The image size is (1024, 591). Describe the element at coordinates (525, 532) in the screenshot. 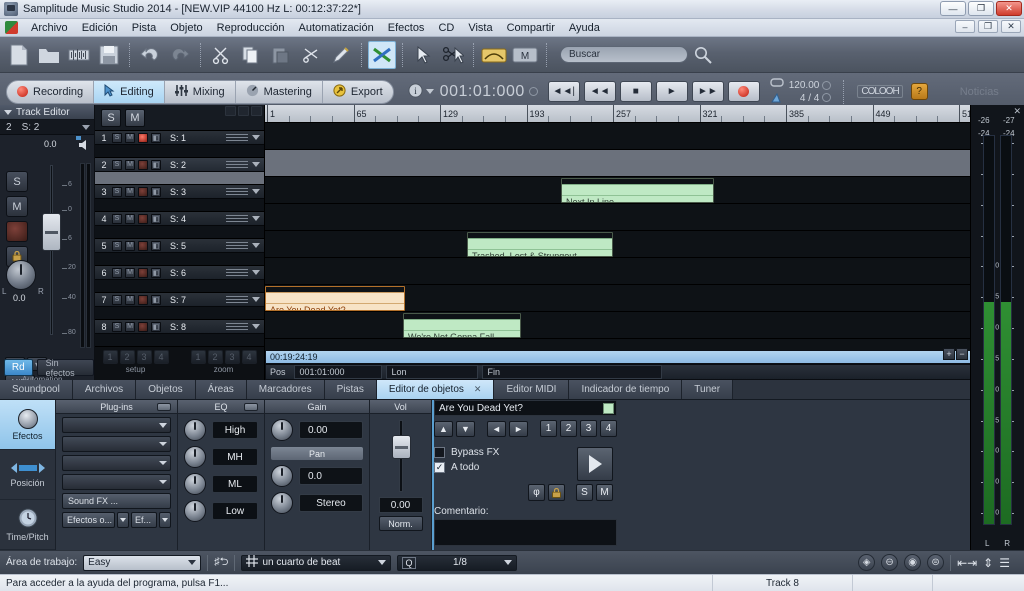

I see `comment-field` at that location.